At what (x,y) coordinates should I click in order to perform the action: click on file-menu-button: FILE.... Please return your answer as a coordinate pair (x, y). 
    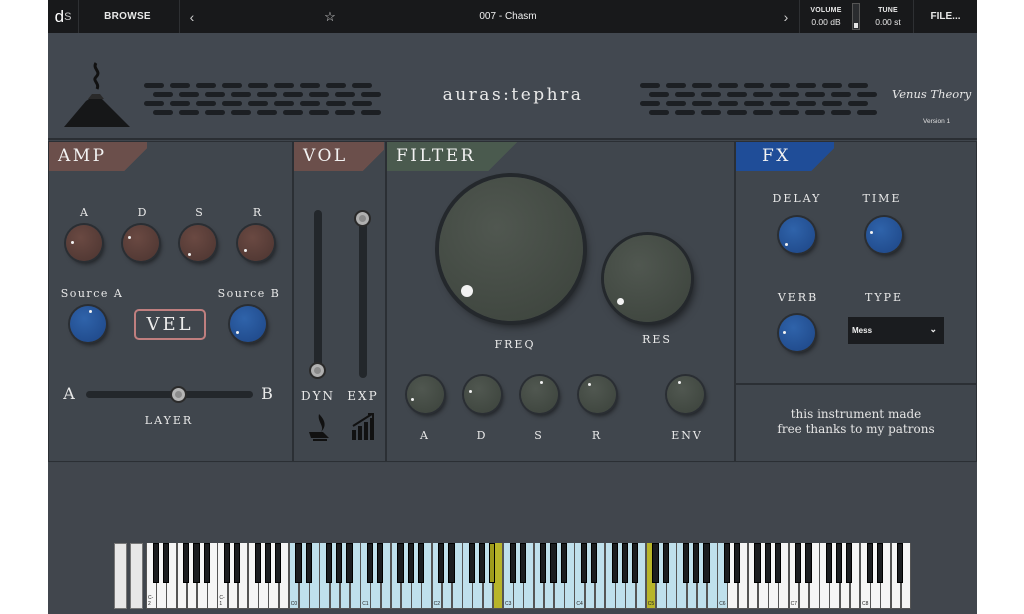
    Looking at the image, I should click on (945, 16).